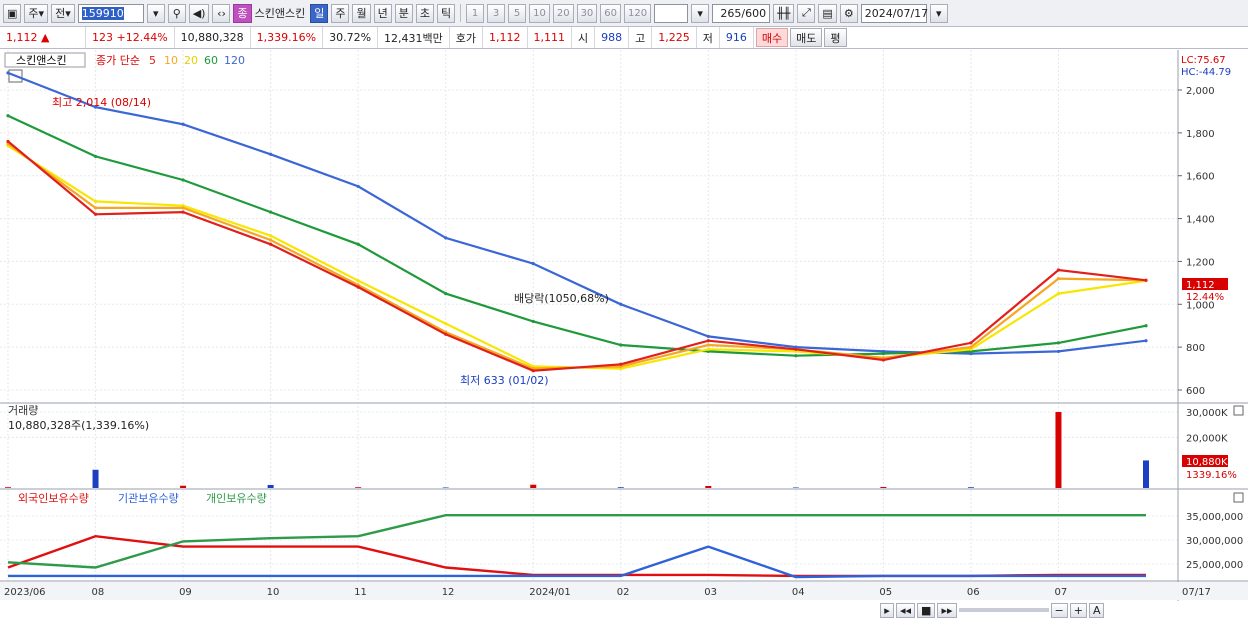  I want to click on volume-panel-close-icon, so click(1238, 410).